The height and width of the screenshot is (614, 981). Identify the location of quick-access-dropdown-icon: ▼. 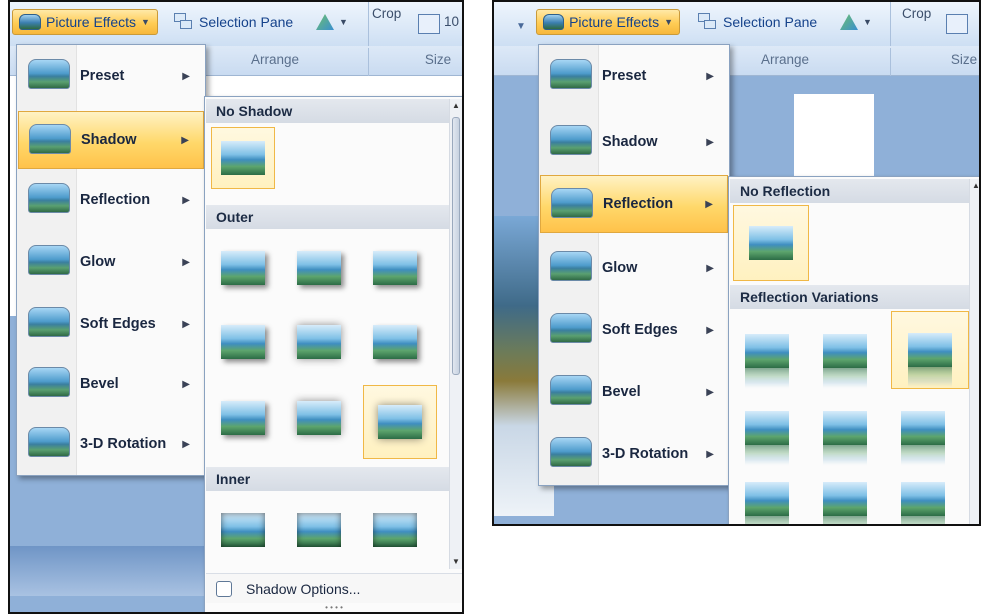
(521, 27).